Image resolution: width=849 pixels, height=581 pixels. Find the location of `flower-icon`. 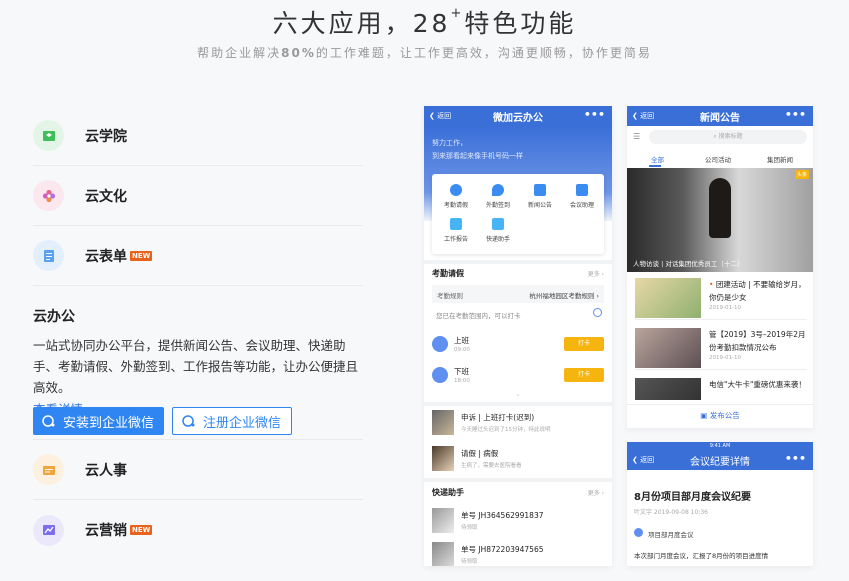

flower-icon is located at coordinates (48, 195).